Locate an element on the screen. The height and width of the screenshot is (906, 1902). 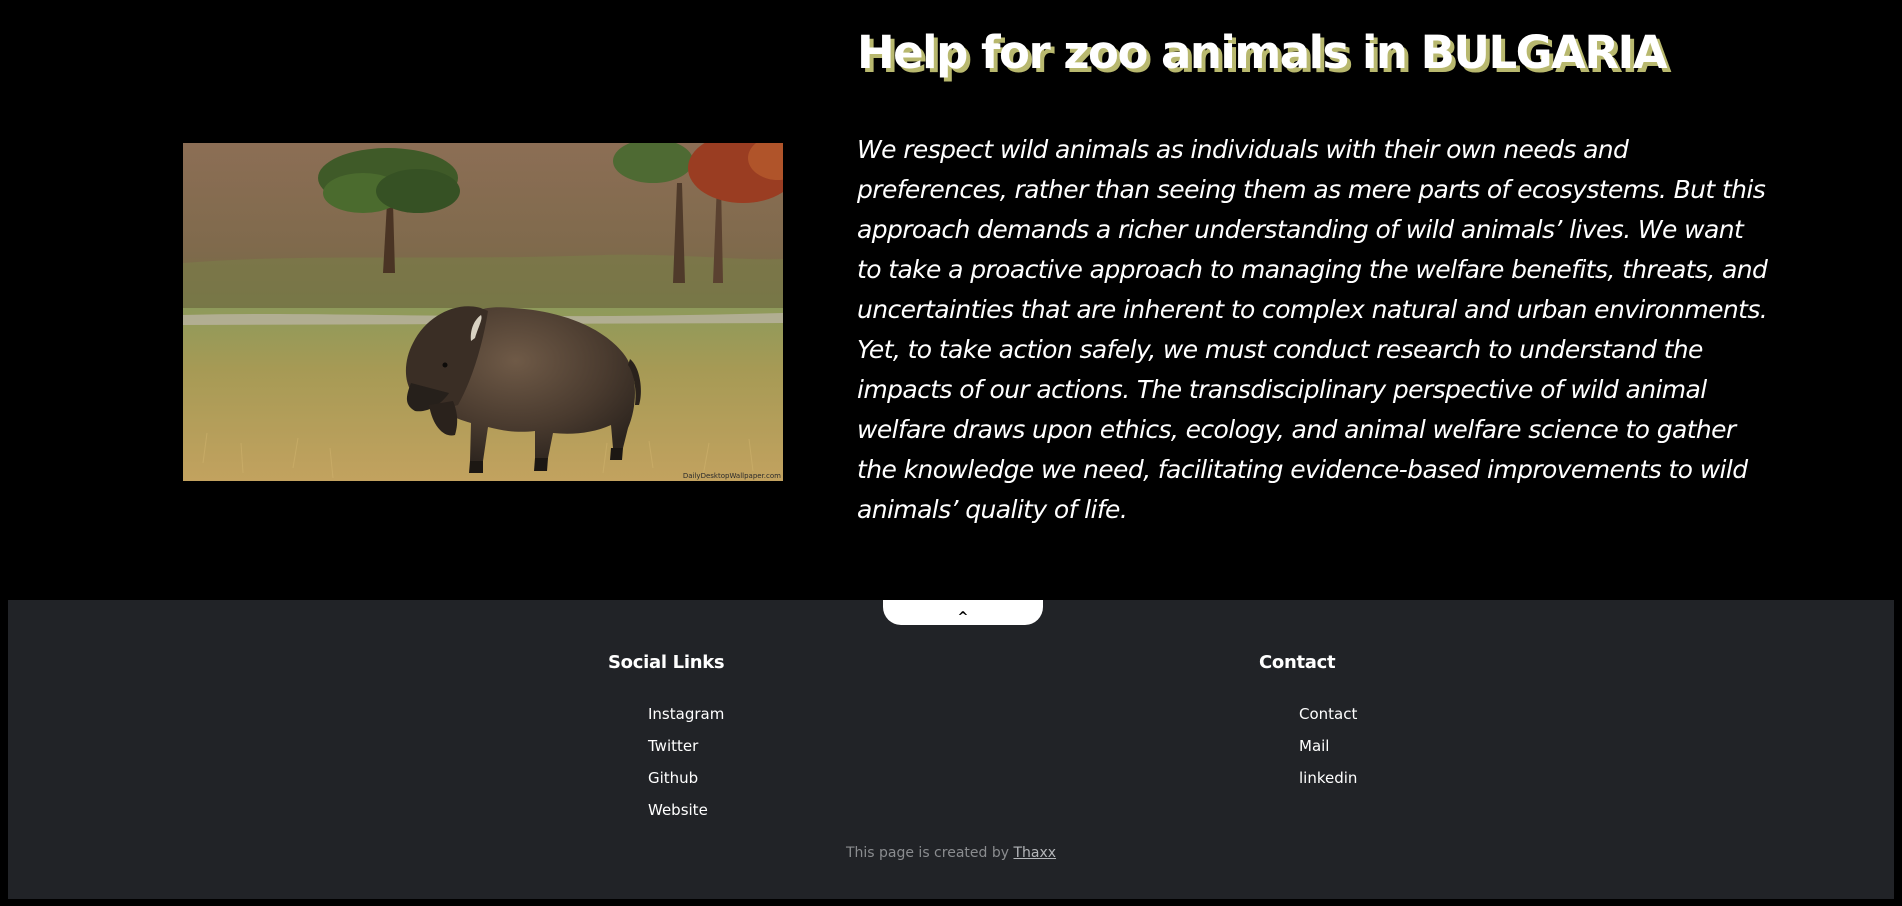
contact-link: Contact is located at coordinates (1328, 714).